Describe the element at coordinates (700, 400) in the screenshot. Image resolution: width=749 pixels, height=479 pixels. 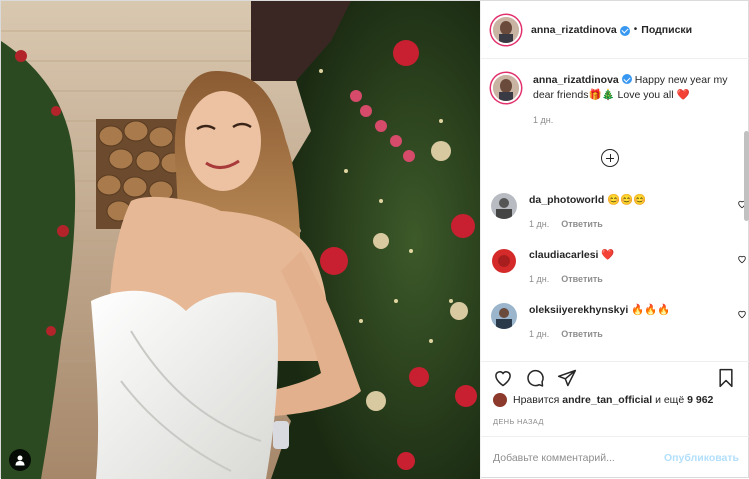
I see `likes-count: 9 962` at that location.